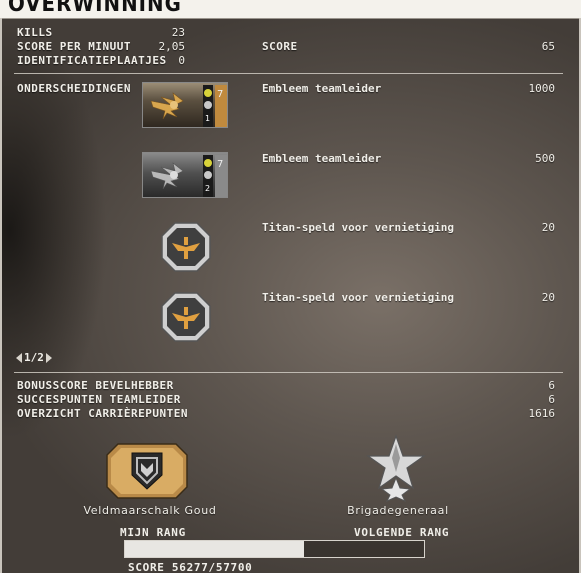 The image size is (581, 573). What do you see at coordinates (1, 295) in the screenshot?
I see `left-border` at bounding box center [1, 295].